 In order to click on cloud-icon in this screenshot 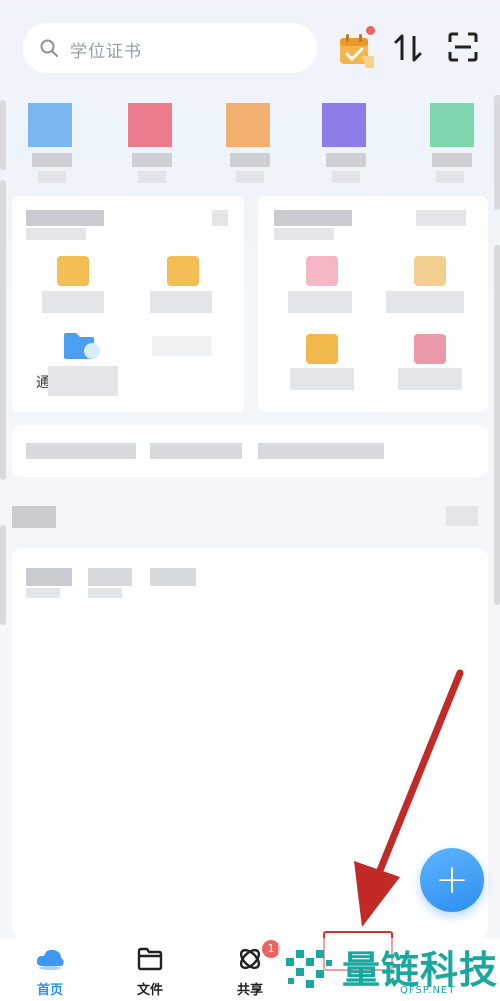, I will do `click(50, 959)`.